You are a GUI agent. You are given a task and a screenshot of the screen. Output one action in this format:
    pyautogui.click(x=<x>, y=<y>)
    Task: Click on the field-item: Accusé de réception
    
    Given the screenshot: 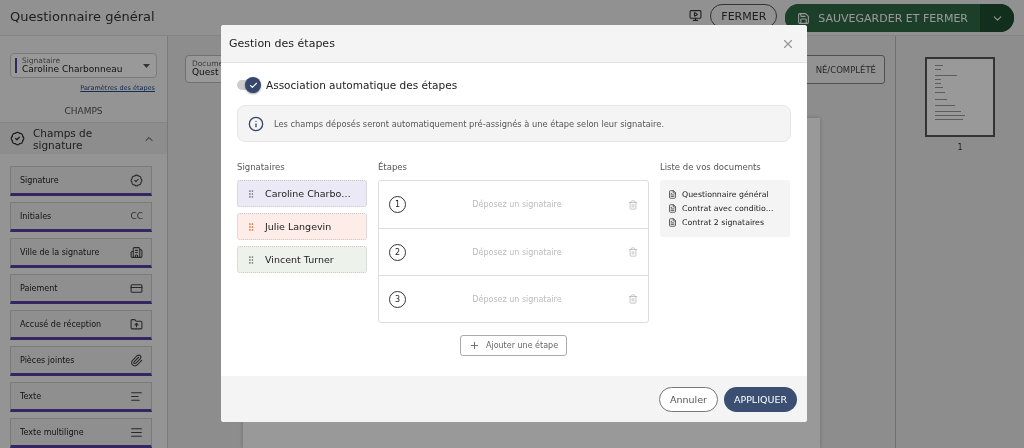 What is the action you would take?
    pyautogui.click(x=81, y=325)
    